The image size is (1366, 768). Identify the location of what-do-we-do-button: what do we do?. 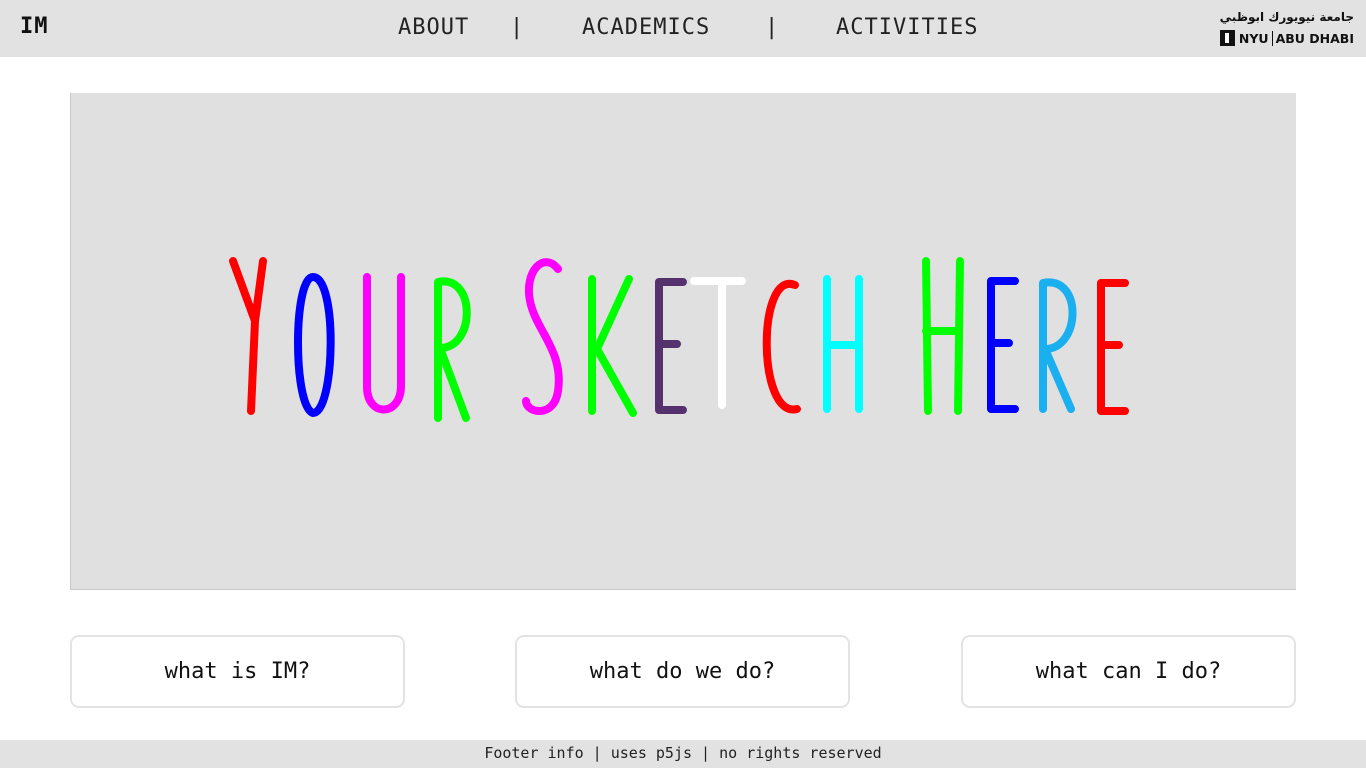
(682, 671).